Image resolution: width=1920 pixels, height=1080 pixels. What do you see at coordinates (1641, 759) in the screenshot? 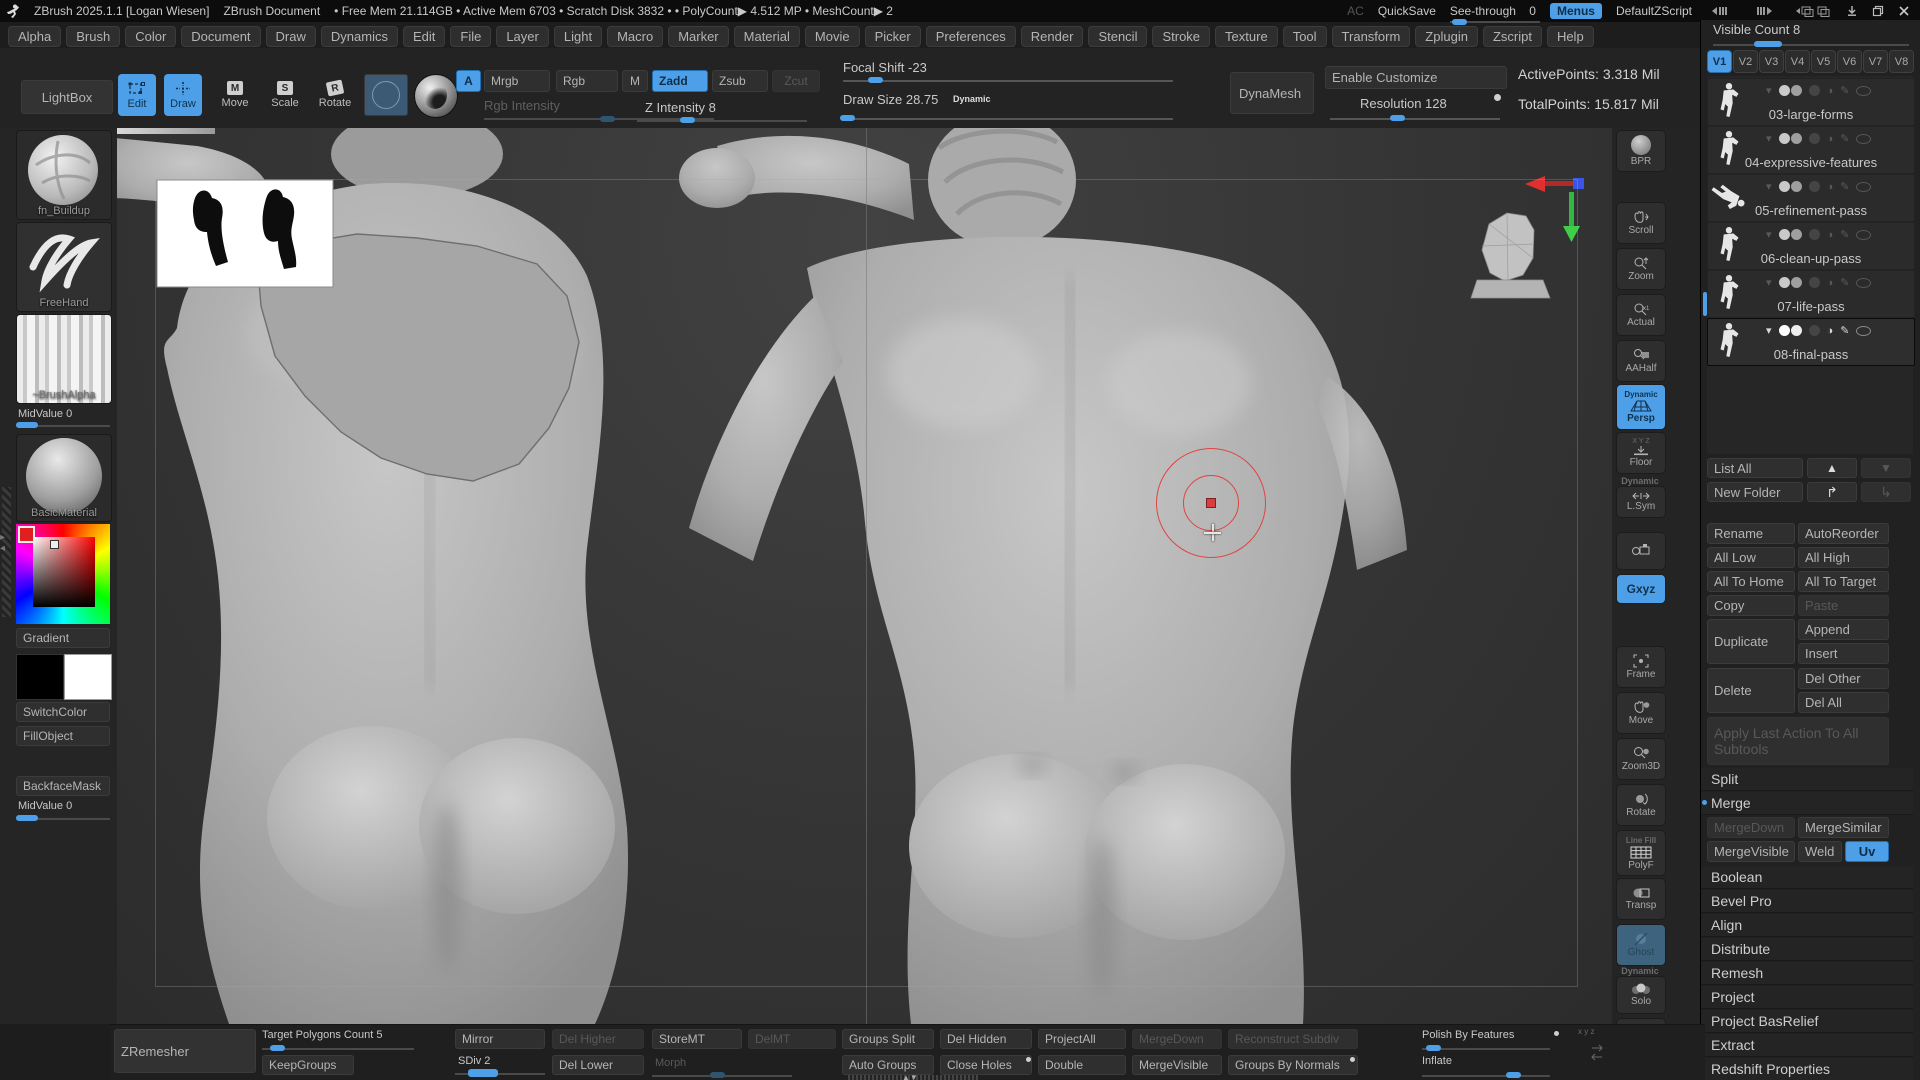
I see `zoom3d-button: Zoom3D` at bounding box center [1641, 759].